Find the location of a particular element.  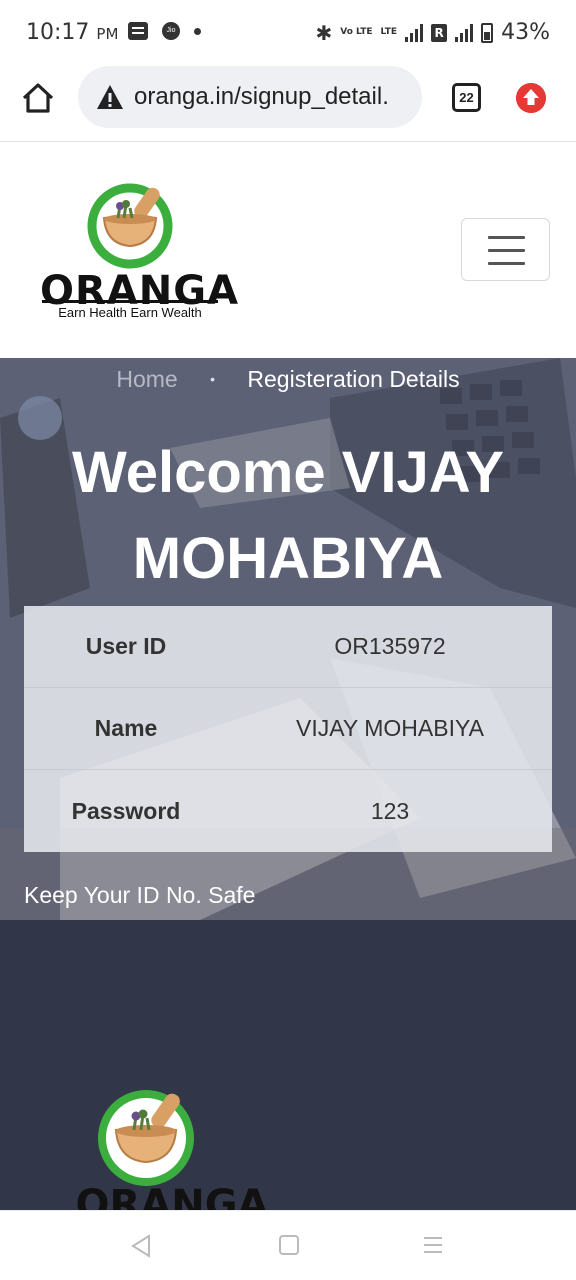

home-square-icon is located at coordinates (289, 1245).